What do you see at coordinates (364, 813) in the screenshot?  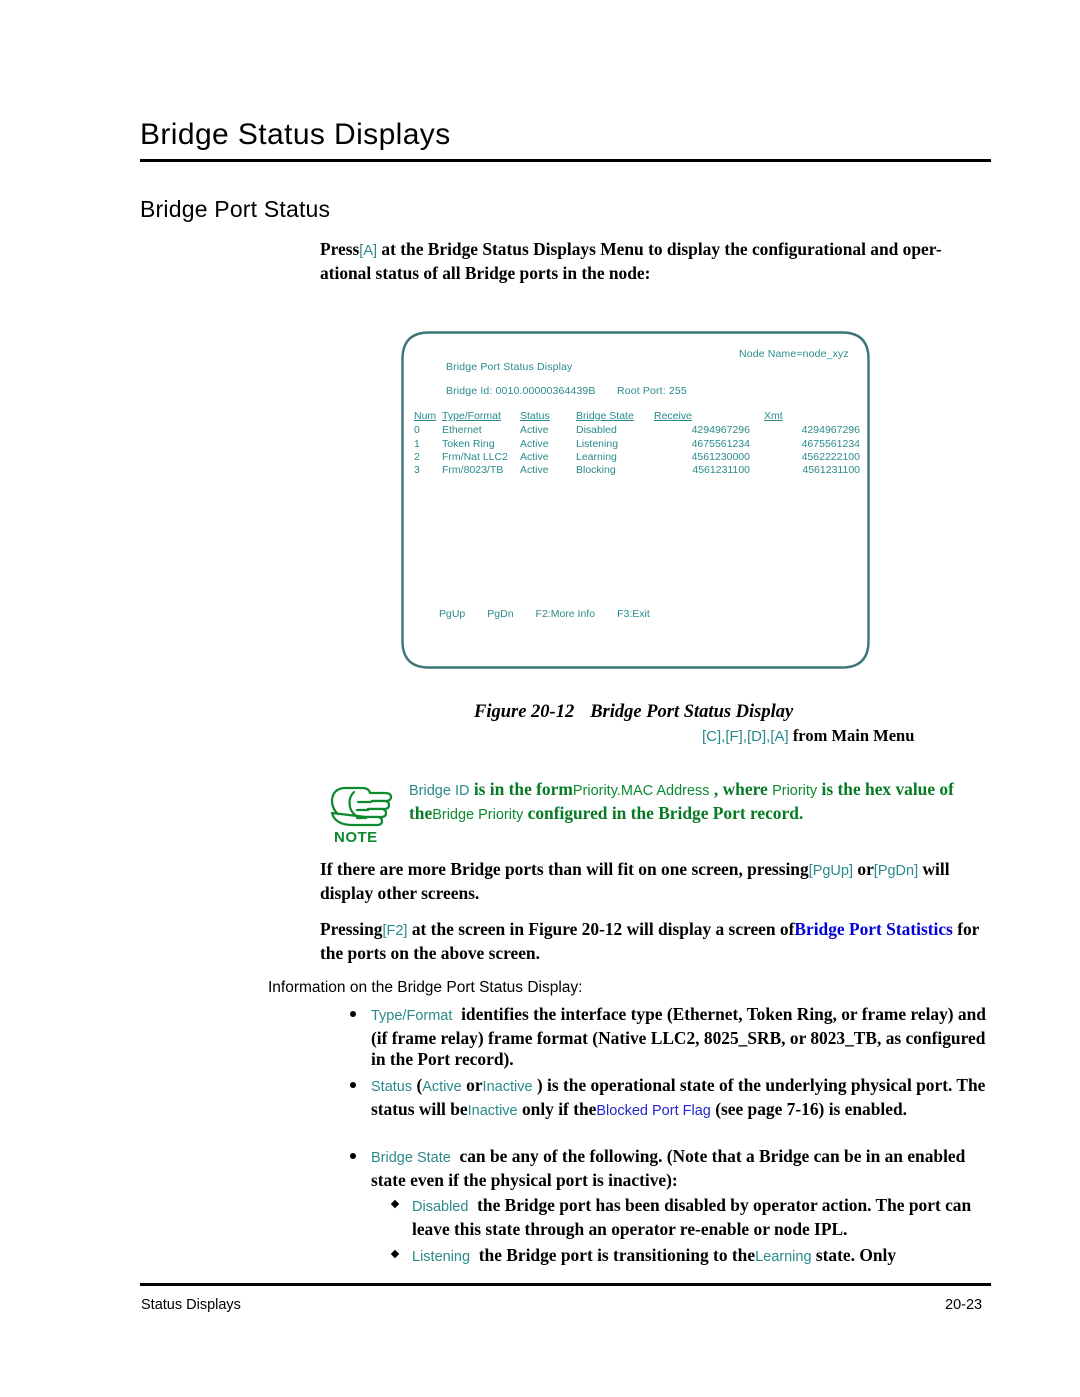 I see `note-hand-icon: NOTE` at bounding box center [364, 813].